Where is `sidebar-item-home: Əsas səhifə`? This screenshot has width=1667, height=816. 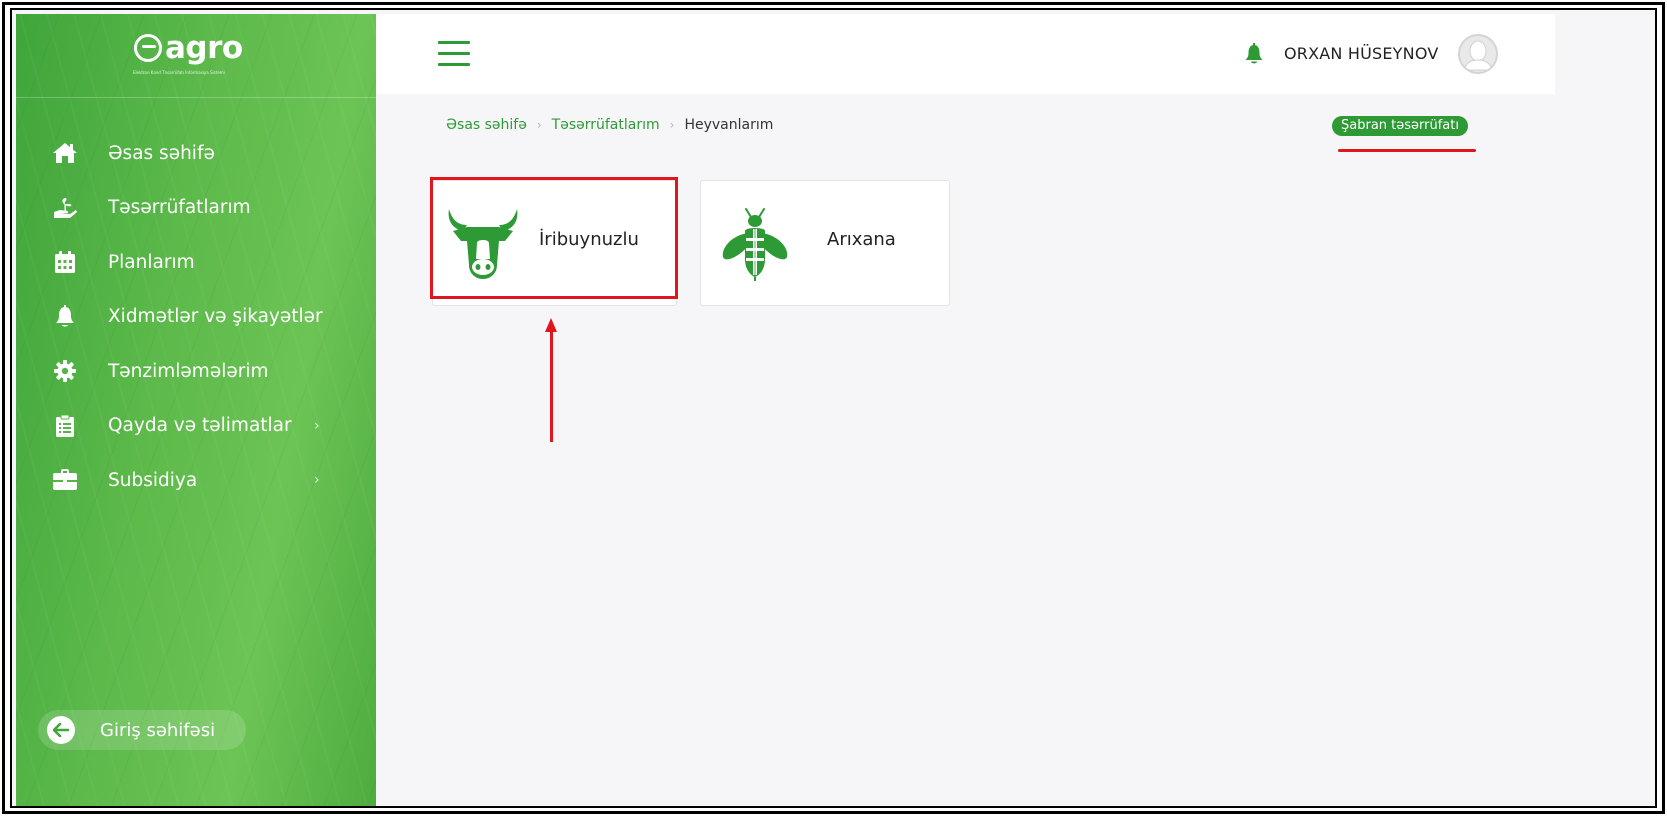
sidebar-item-home: Əsas səhifə is located at coordinates (196, 153).